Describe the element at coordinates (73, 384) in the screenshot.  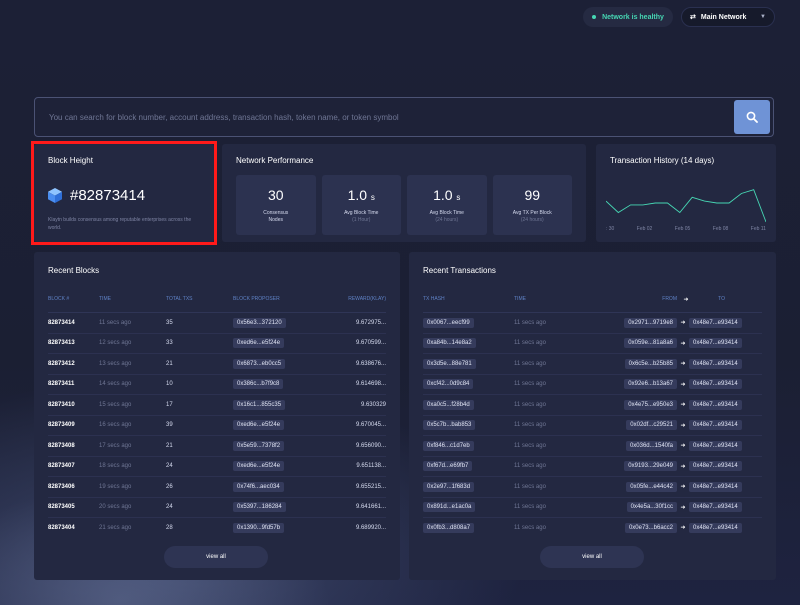
I see `block-number-link: 82873411` at that location.